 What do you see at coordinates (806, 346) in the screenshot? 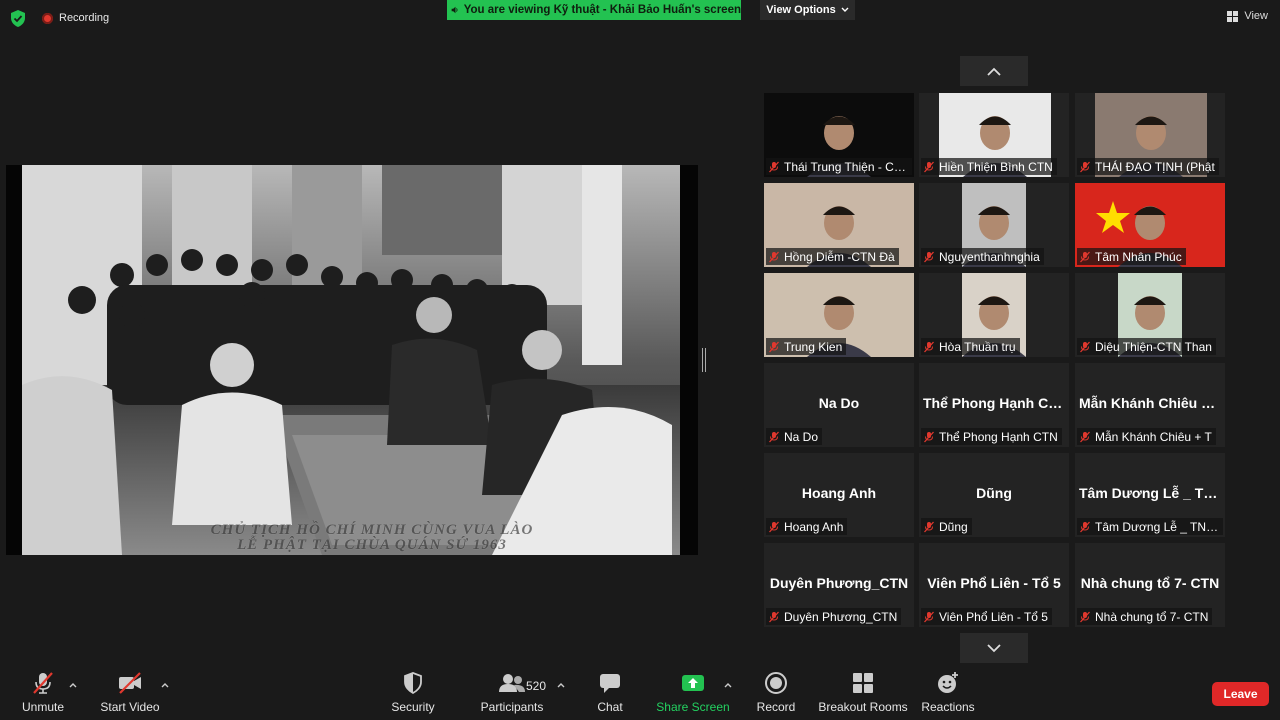
I see `participant-name-label: Trung Kien` at bounding box center [806, 346].